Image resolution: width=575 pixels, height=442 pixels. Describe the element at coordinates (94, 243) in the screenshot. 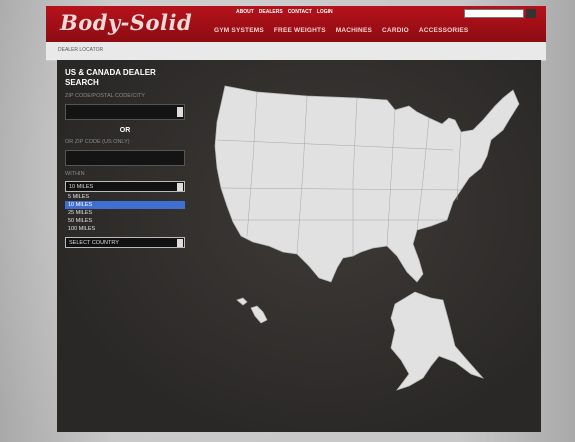

I see `country-select-value: SELECT COUNTRY` at that location.